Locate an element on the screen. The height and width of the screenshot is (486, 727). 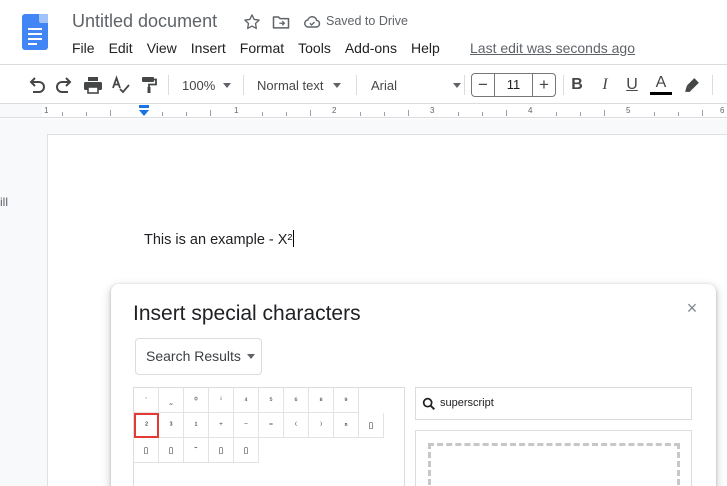
ruler-tick: 4 is located at coordinates (530, 110).